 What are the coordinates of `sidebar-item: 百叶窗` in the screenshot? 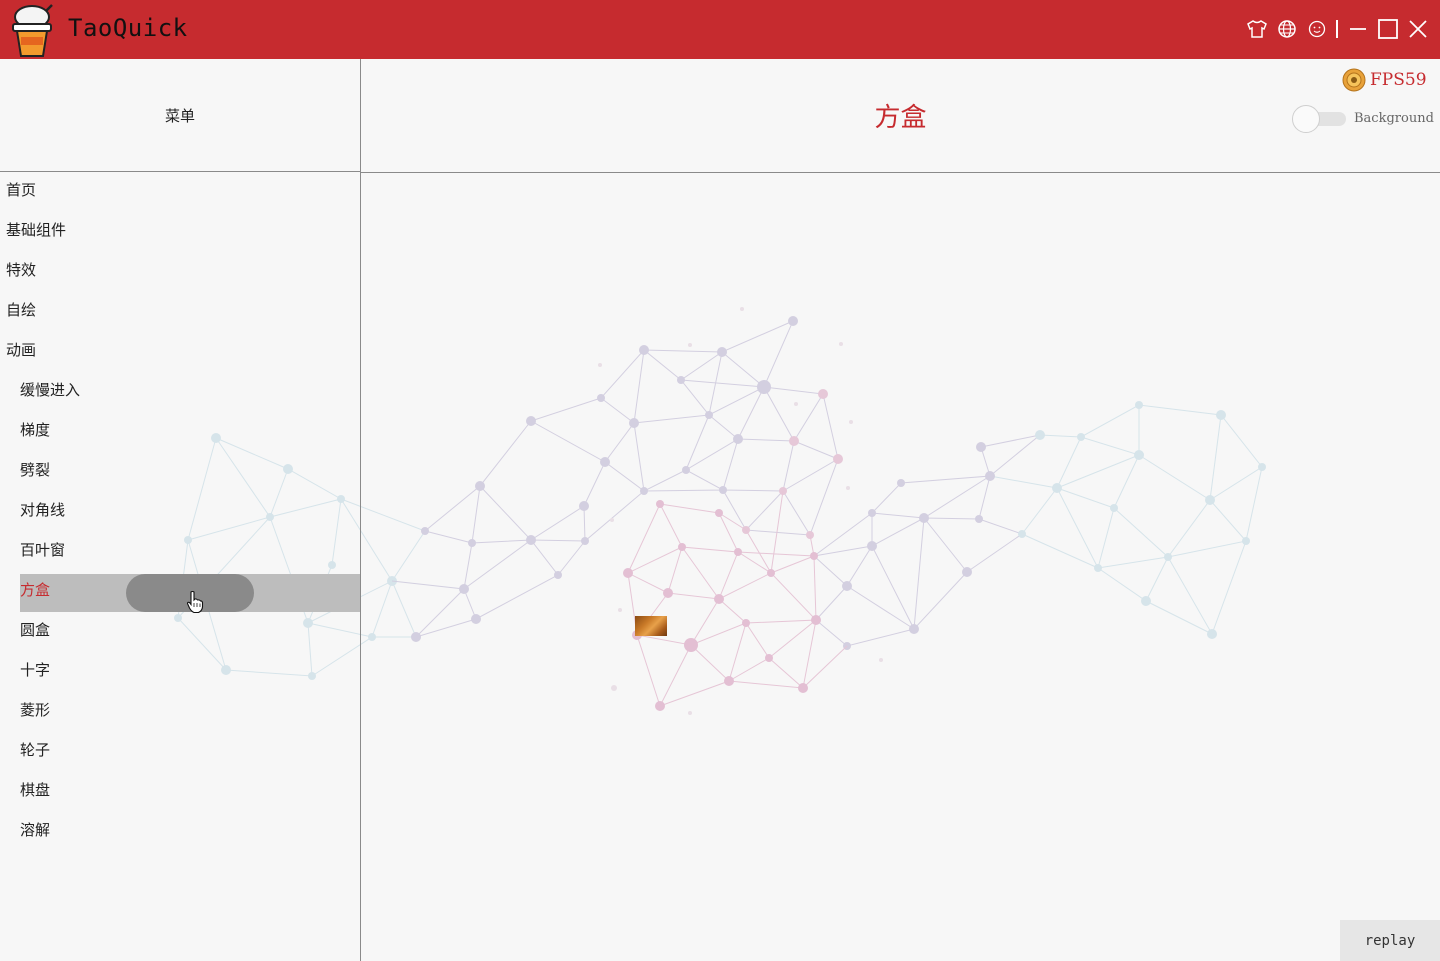 It's located at (42, 550).